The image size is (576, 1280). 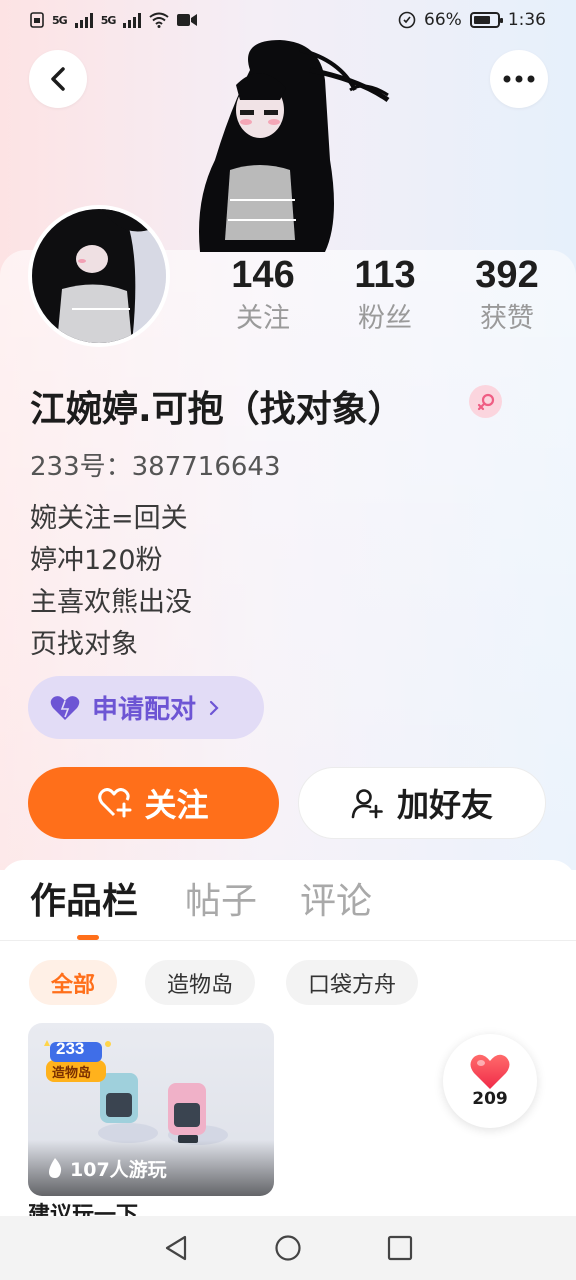 I want to click on sim2-network: 5G, so click(x=108, y=20).